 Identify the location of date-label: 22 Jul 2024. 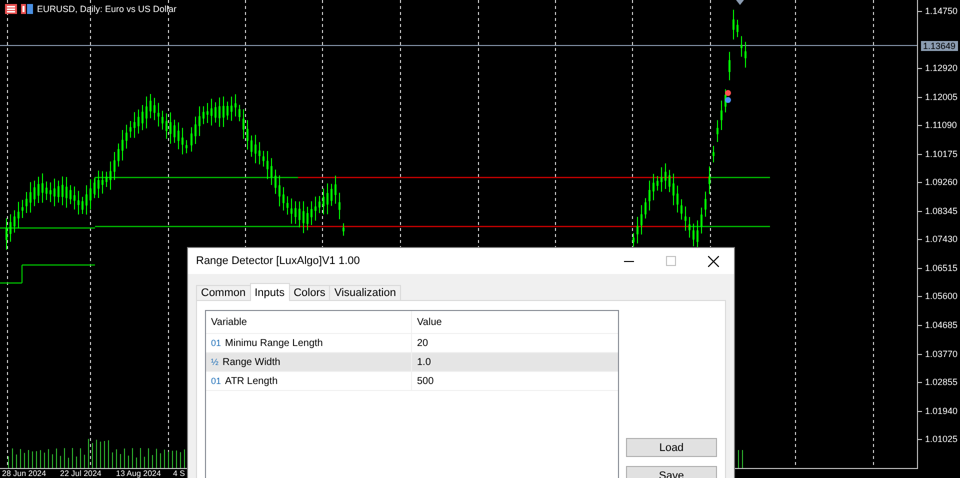
(81, 473).